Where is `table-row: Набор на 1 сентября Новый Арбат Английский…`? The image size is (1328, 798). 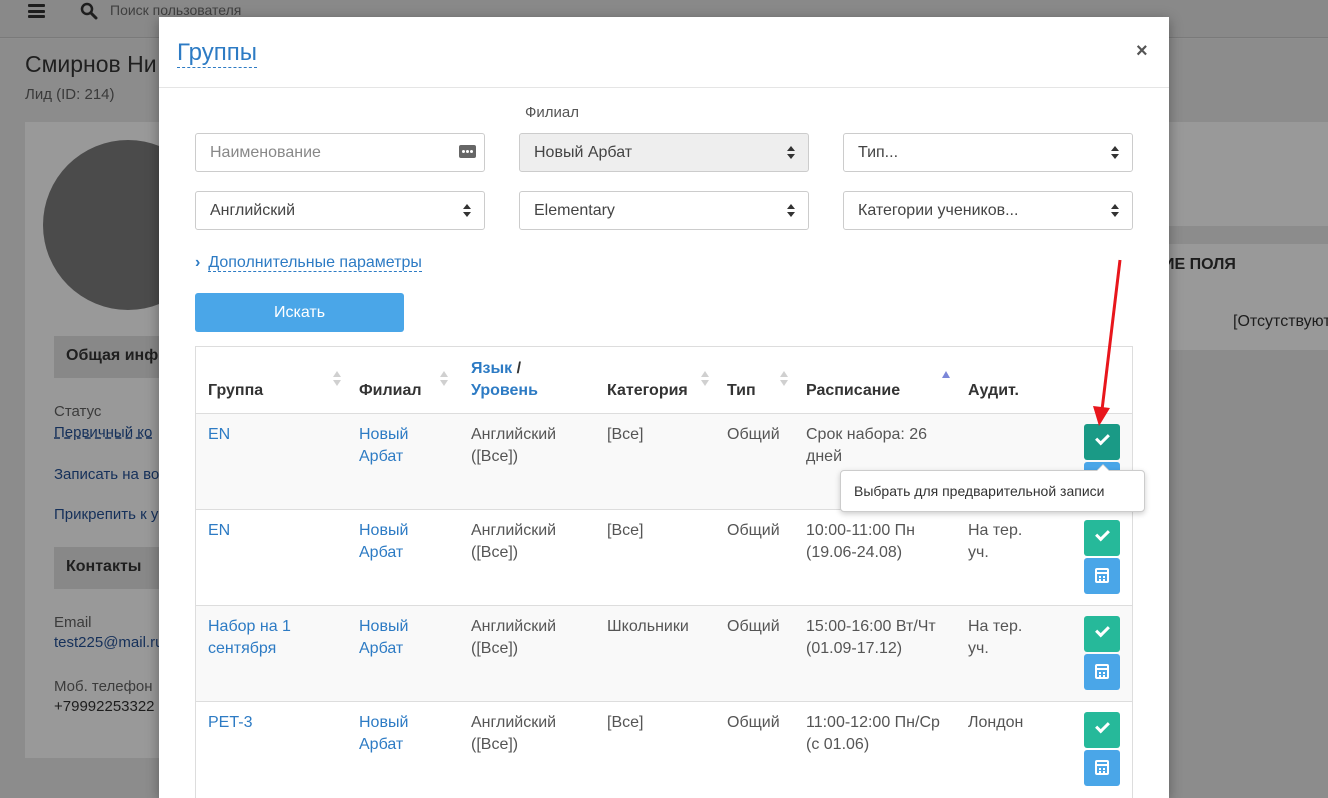
table-row: Набор на 1 сентября Новый Арбат Английский… is located at coordinates (664, 653).